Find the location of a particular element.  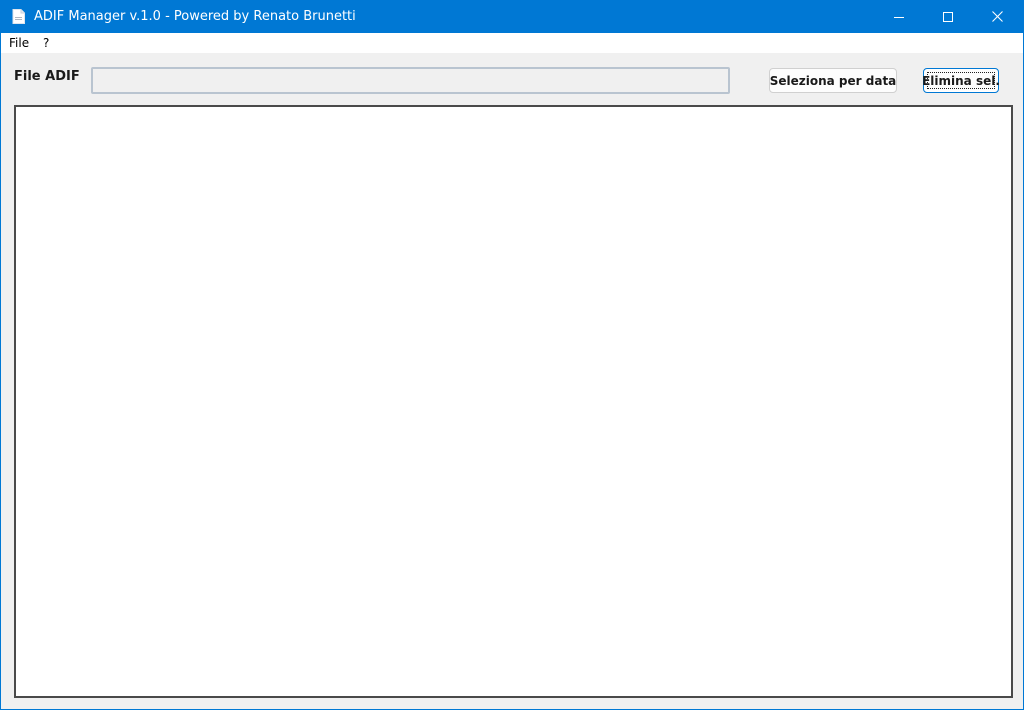

file-path-field is located at coordinates (410, 80).